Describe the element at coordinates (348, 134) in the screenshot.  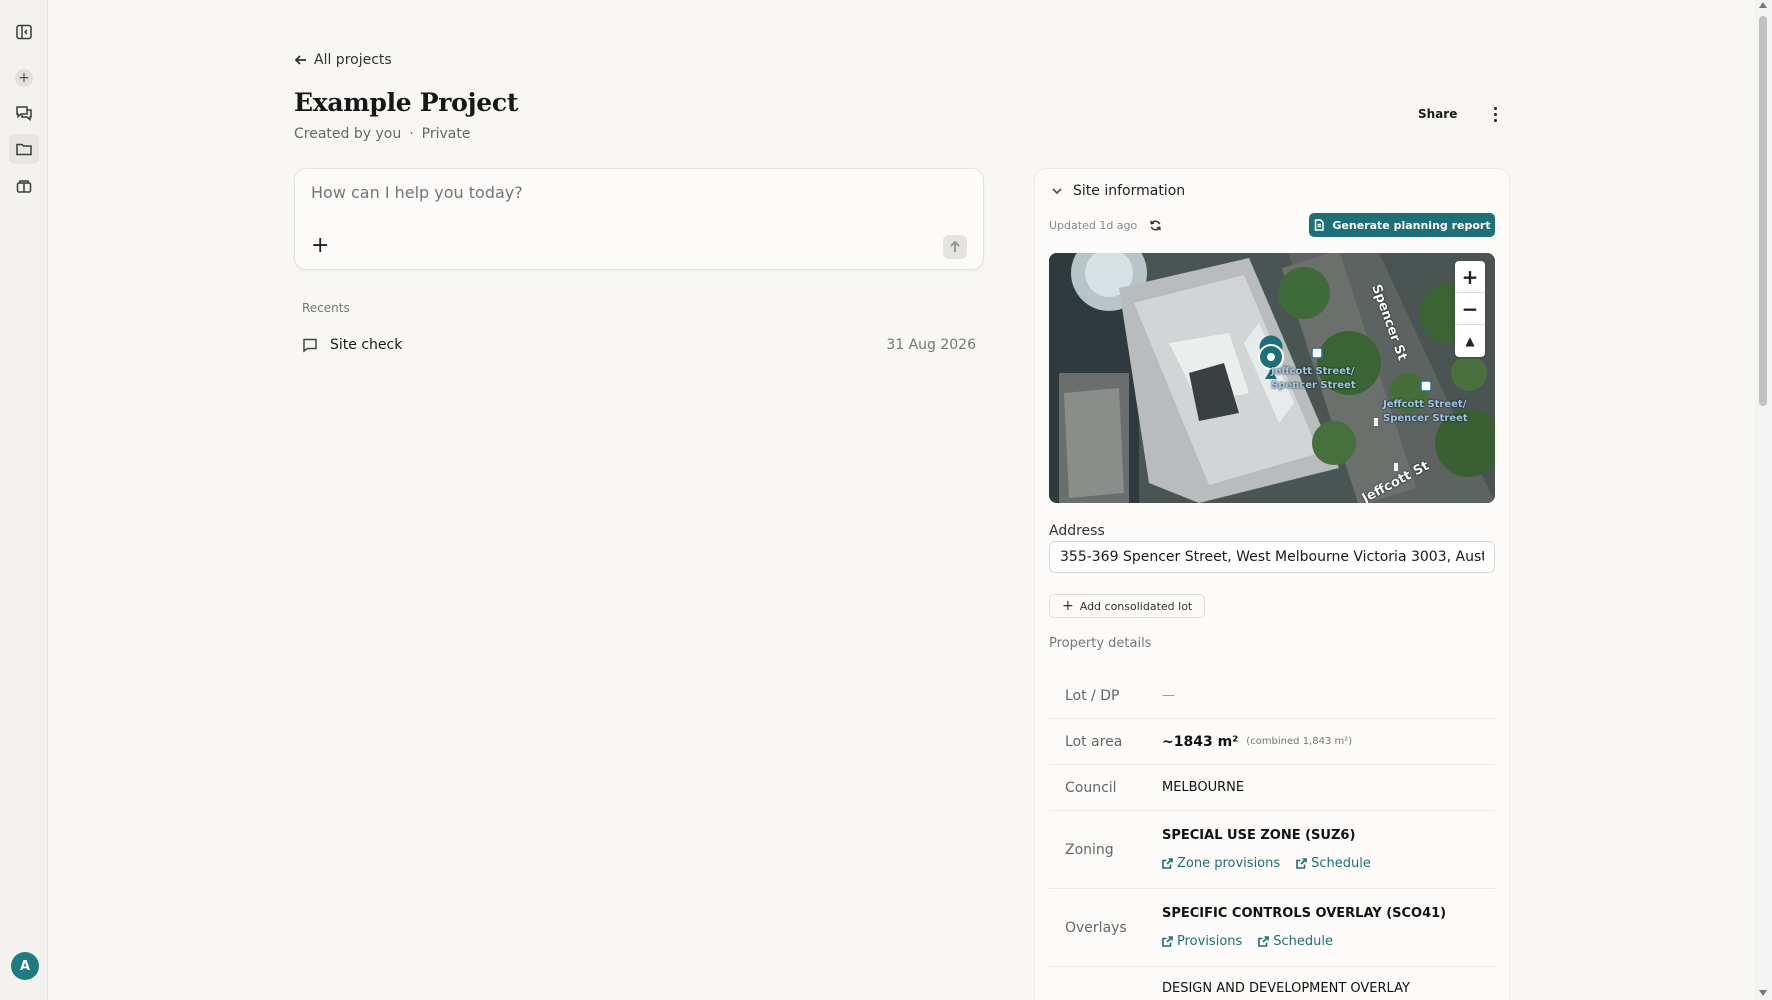
I see `created-by: Created by you` at that location.